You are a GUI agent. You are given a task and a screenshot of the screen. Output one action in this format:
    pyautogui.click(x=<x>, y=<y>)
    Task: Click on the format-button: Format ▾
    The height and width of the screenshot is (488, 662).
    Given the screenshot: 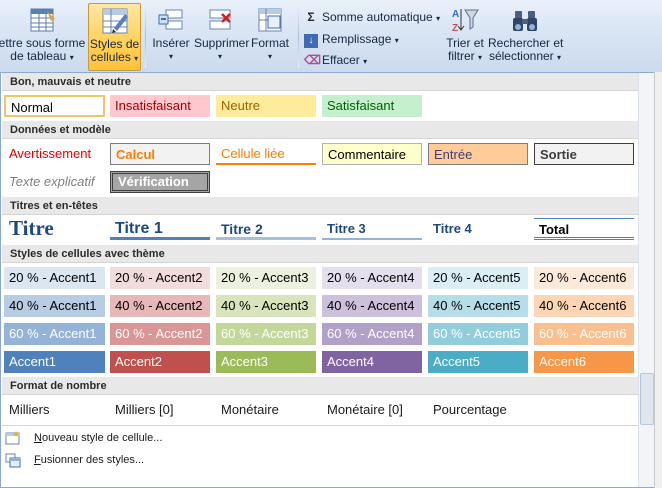 What is the action you would take?
    pyautogui.click(x=270, y=36)
    